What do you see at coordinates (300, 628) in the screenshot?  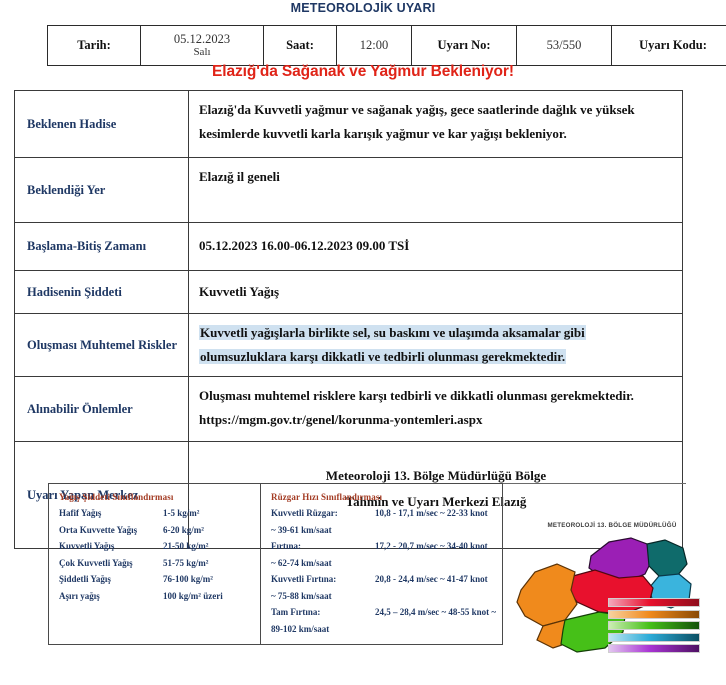 I see `wind-cont-3: 89-102 km/saat` at bounding box center [300, 628].